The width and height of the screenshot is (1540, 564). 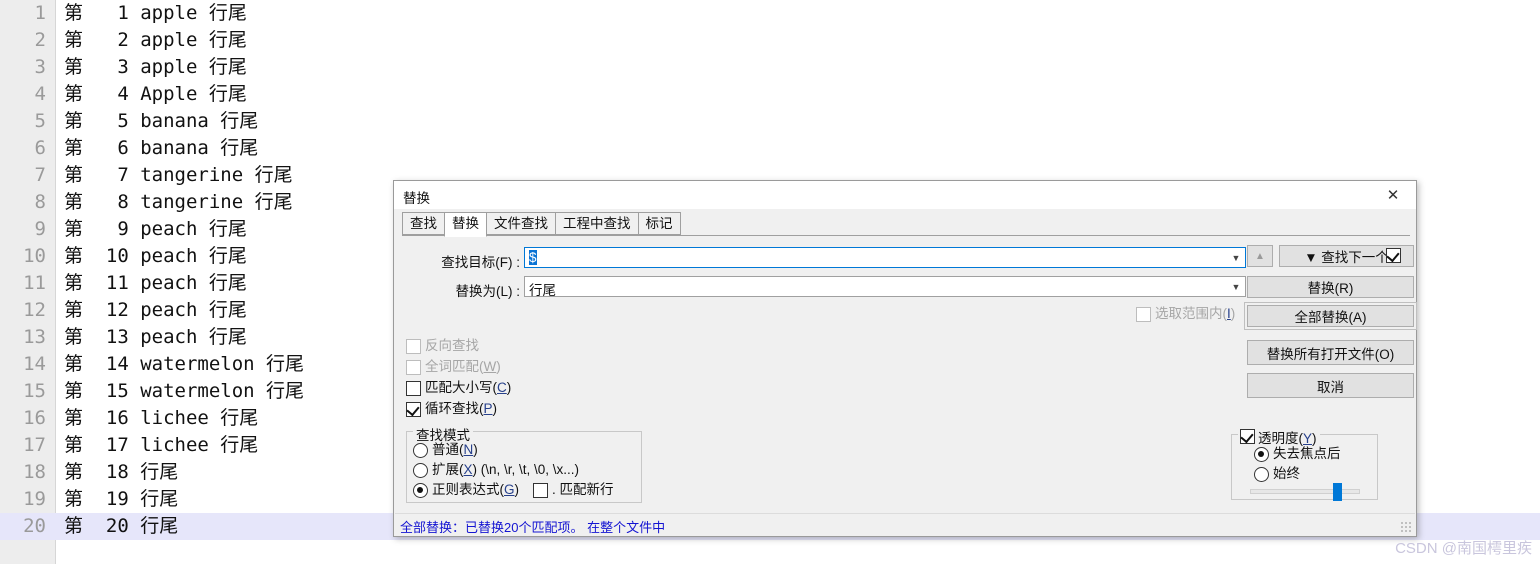 I want to click on line-text: 第 4 Apple 行尾, so click(x=155, y=94).